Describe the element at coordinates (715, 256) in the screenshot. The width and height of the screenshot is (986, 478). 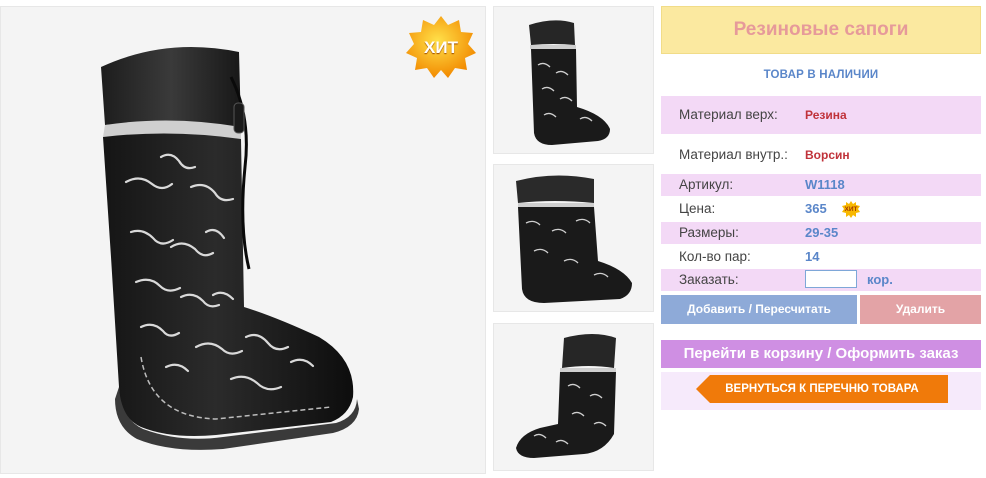
I see `spec-label: Кол-во пар:` at that location.